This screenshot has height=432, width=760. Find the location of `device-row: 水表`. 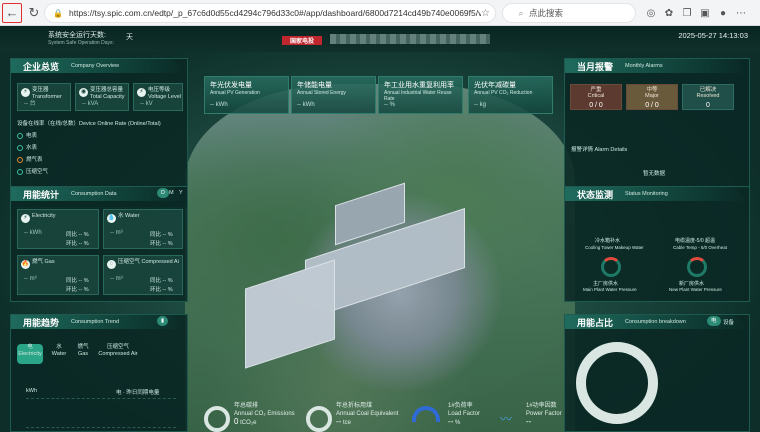

device-row: 水表 is located at coordinates (27, 147).